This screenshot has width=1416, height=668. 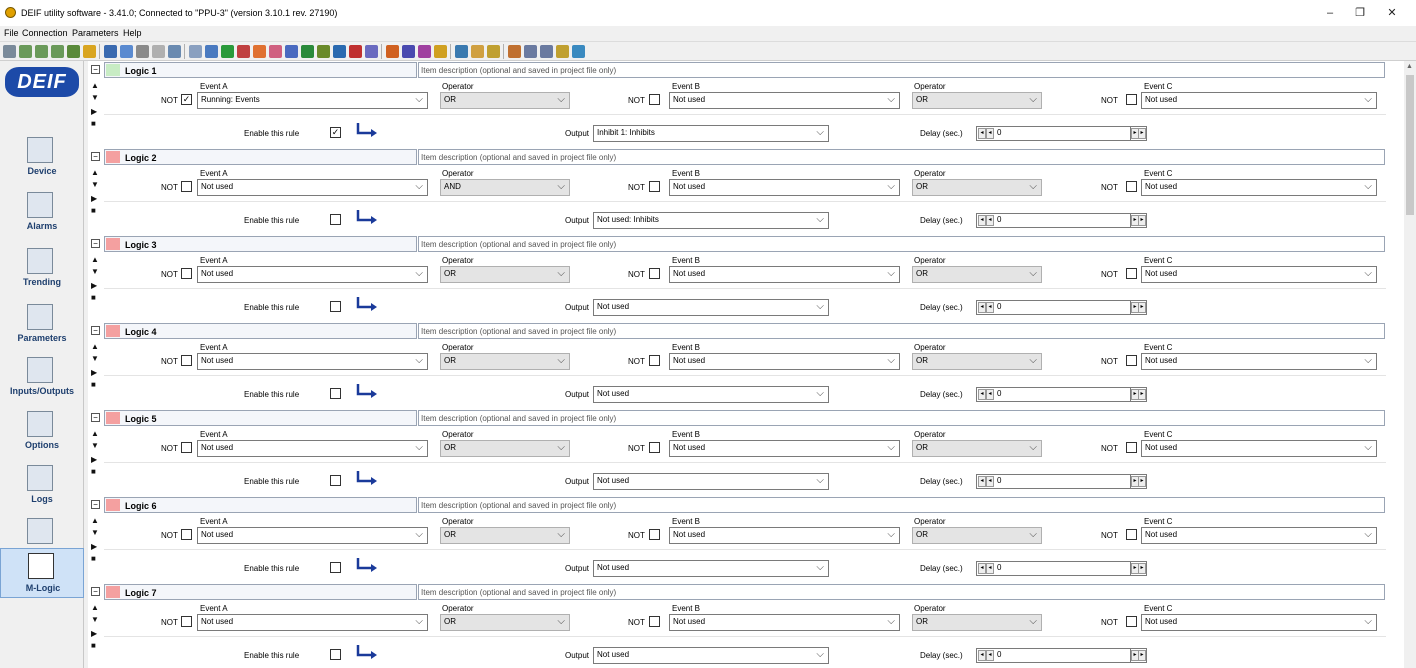 What do you see at coordinates (1392, 13) in the screenshot?
I see `close-button: ✕` at bounding box center [1392, 13].